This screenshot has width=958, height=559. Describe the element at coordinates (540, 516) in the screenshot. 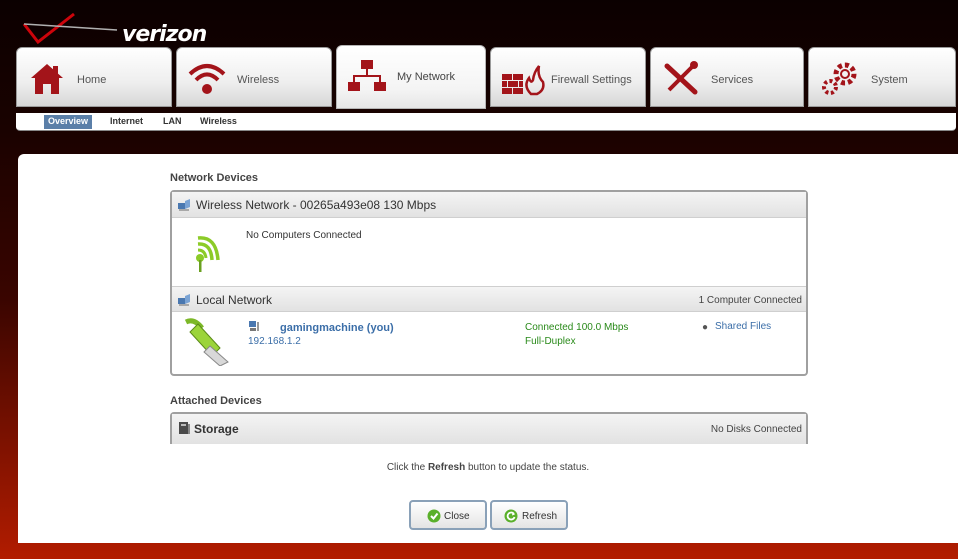

I see `refresh-button-label: Refresh` at that location.